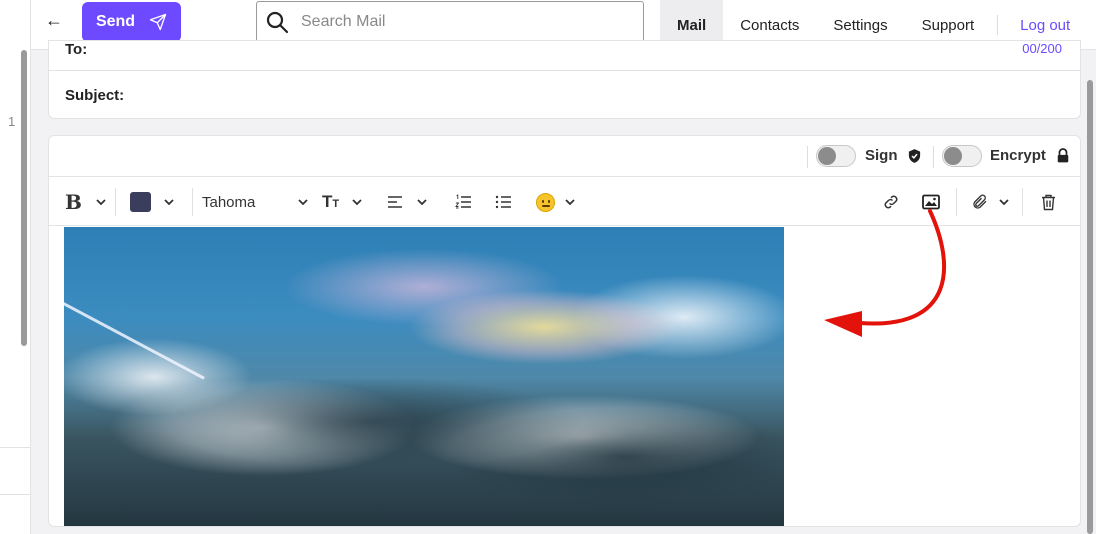 This screenshot has width=1096, height=534. Describe the element at coordinates (54, 20) in the screenshot. I see `back-arrow-icon: ←` at that location.